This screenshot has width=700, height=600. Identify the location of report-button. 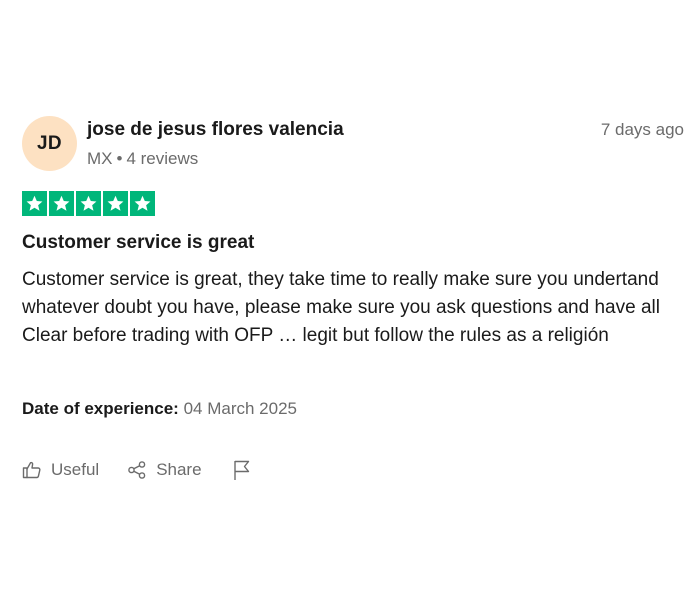
(242, 470).